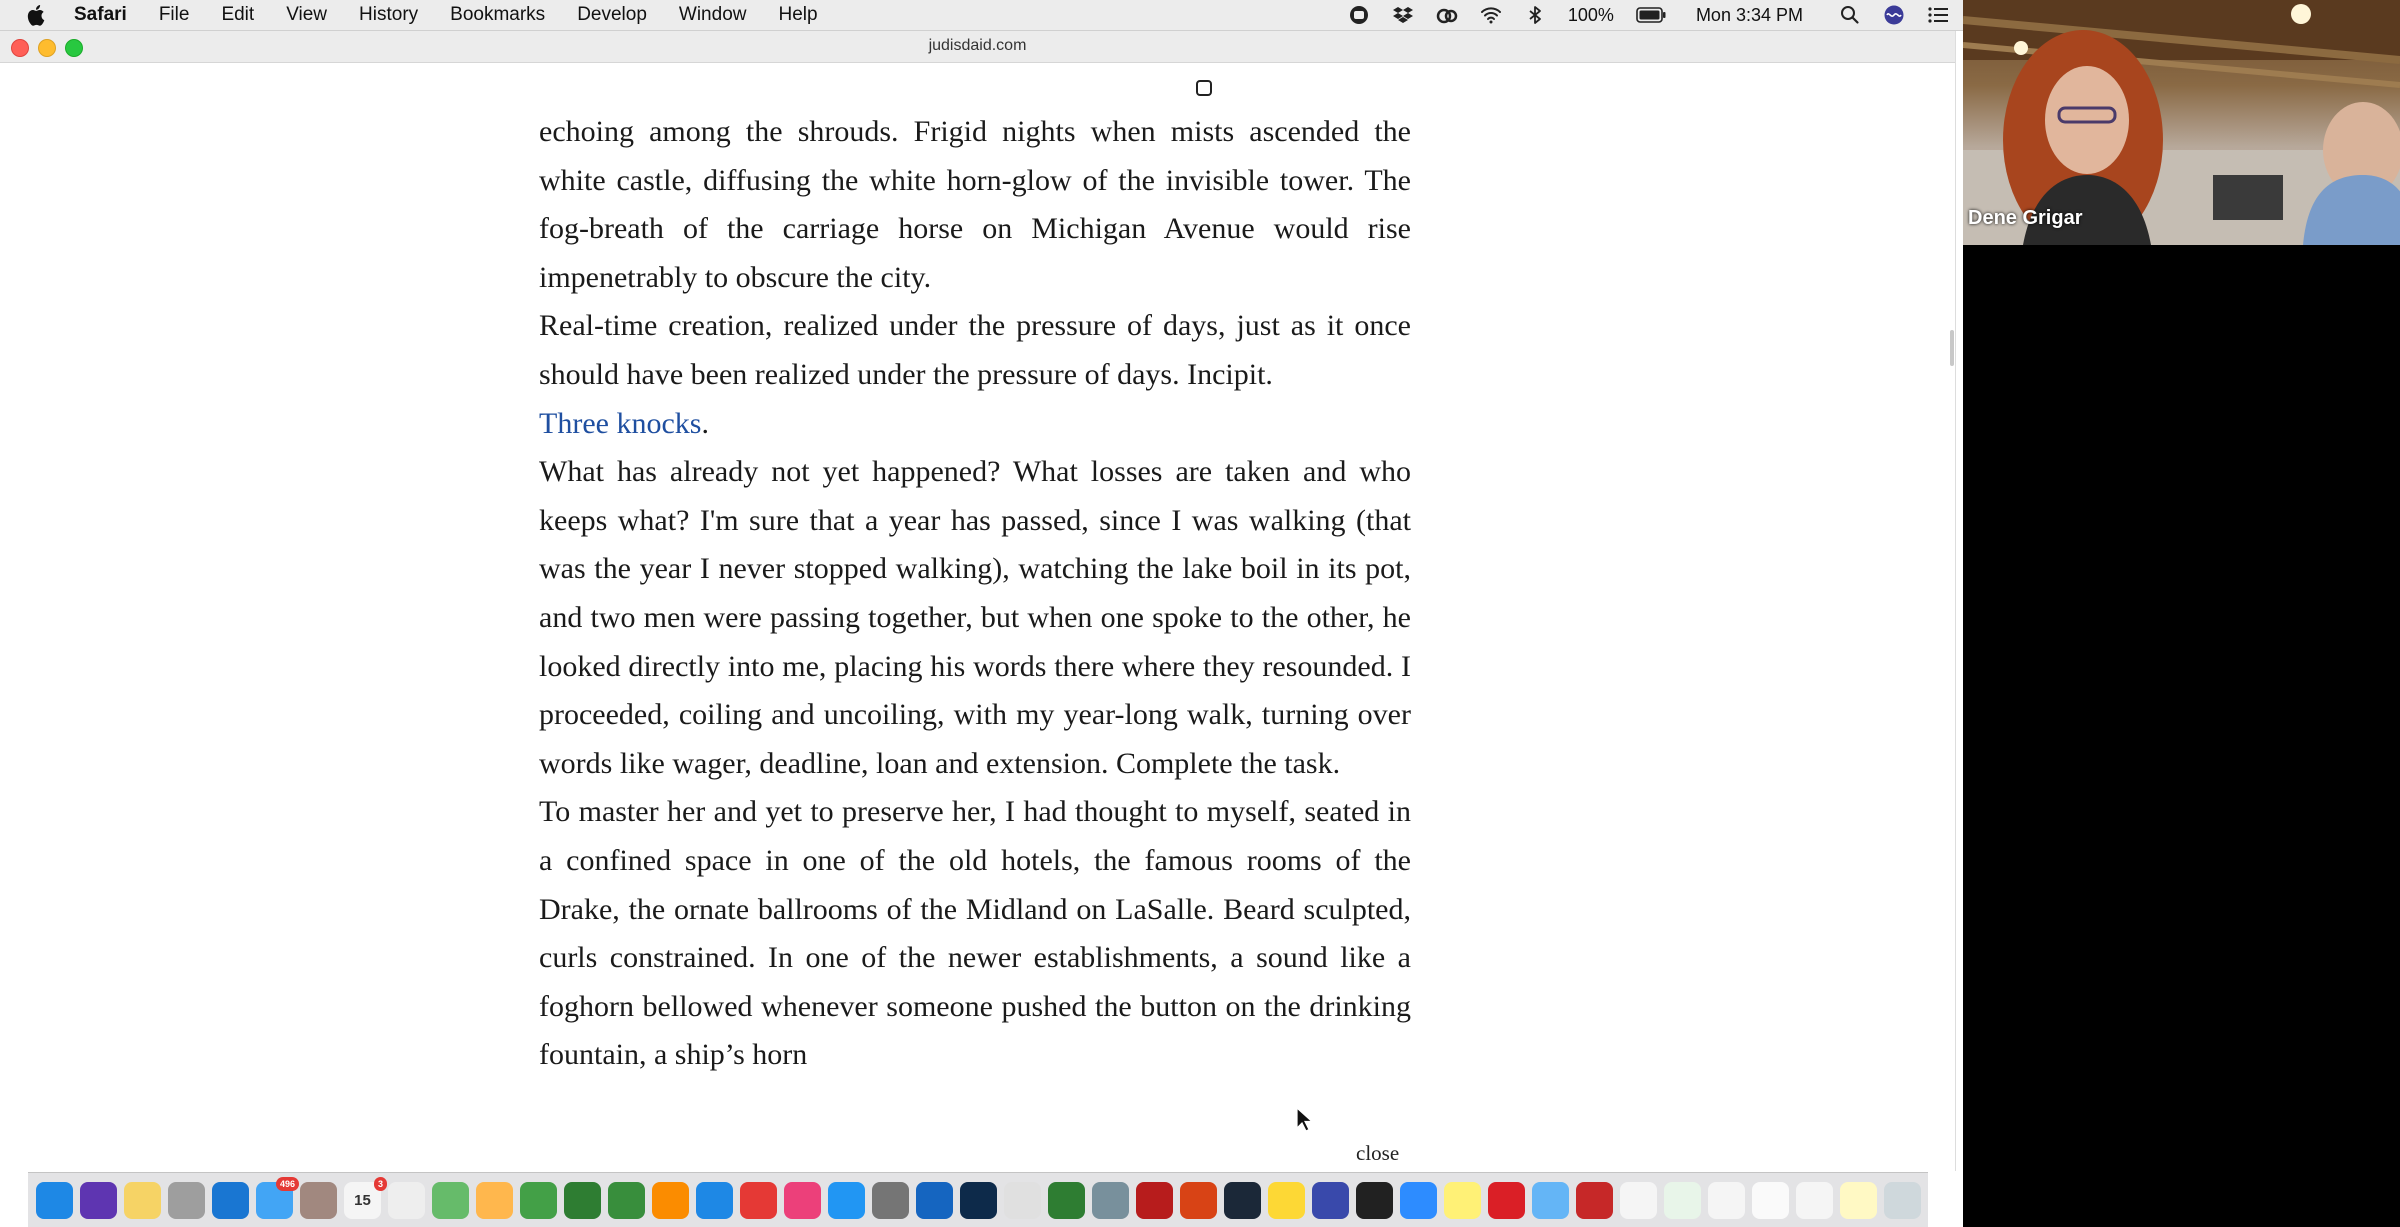 The image size is (2400, 1227). Describe the element at coordinates (1726, 1200) in the screenshot. I see `document-stack-3-icon` at that location.